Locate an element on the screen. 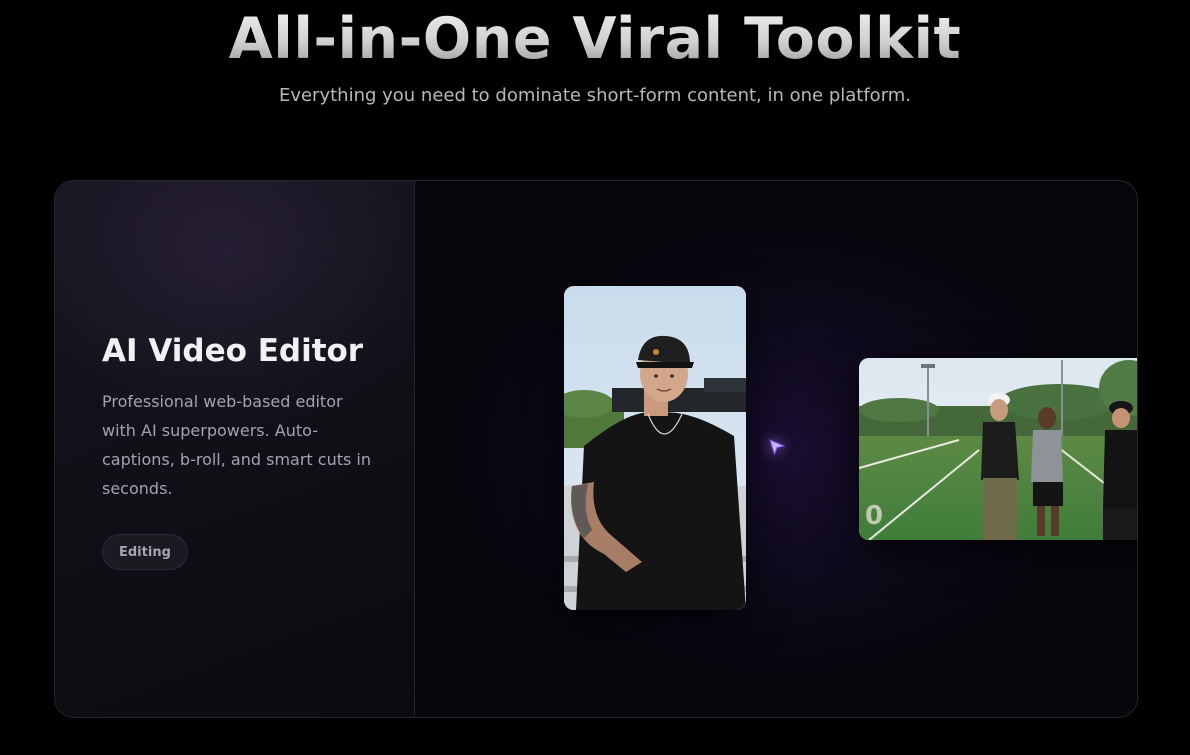  landscape-thumbnail-image: 0 is located at coordinates (998, 449).